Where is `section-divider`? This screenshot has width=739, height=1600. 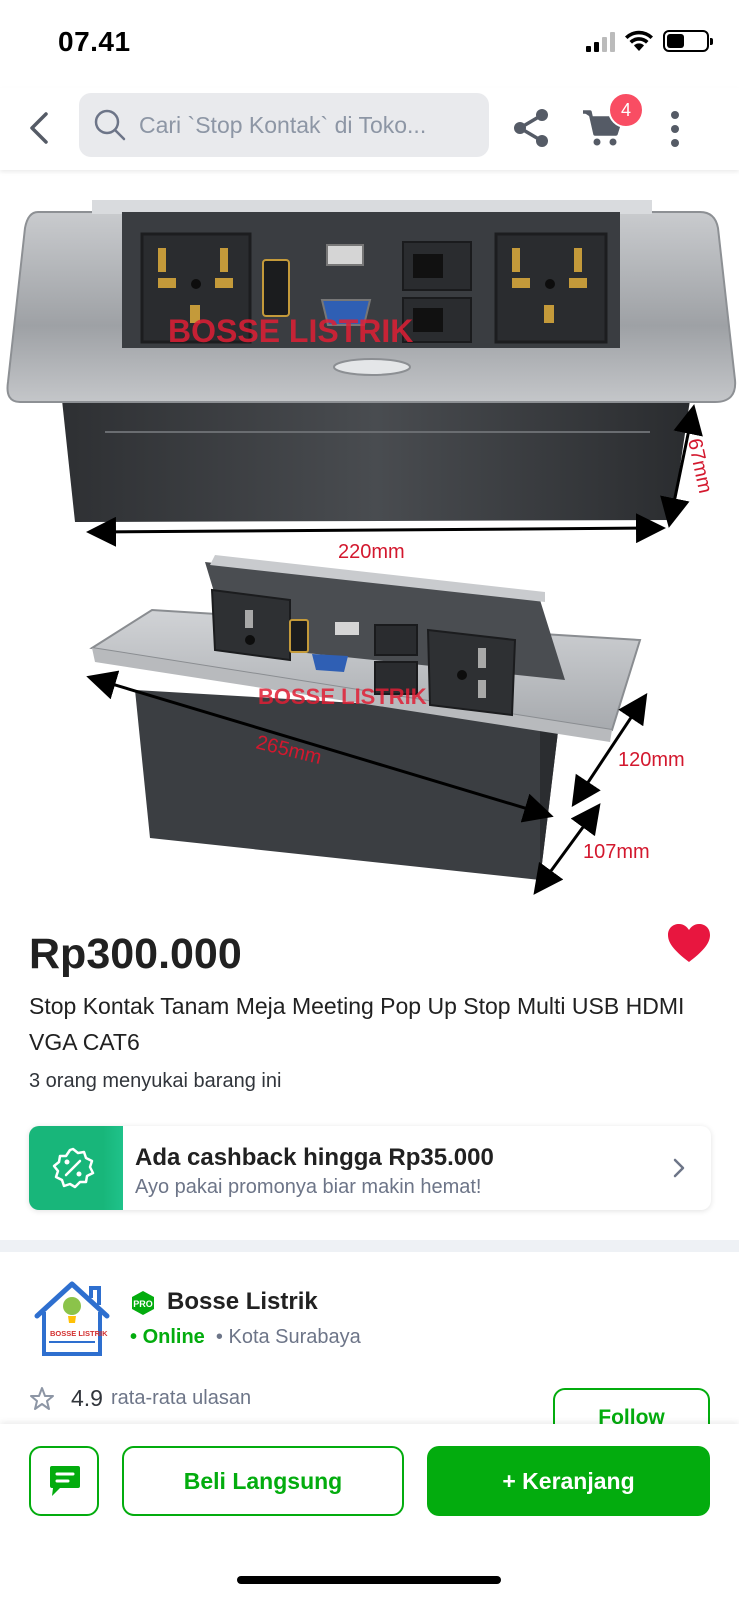
section-divider is located at coordinates (369, 1246).